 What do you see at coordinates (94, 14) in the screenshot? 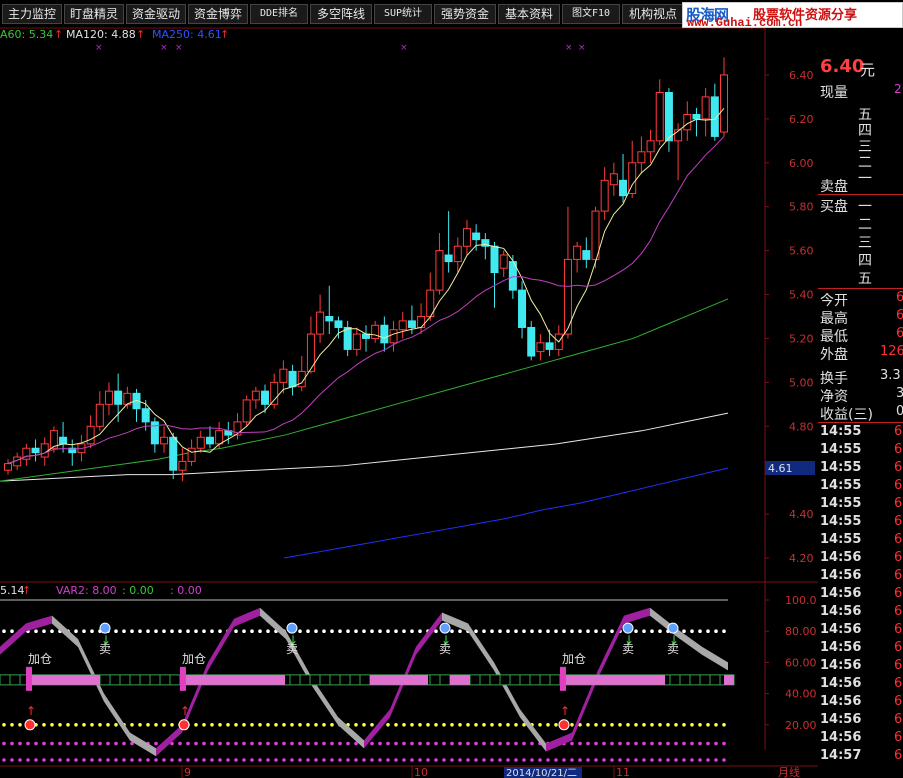
I see `tab-1: 盯盘精灵` at bounding box center [94, 14].